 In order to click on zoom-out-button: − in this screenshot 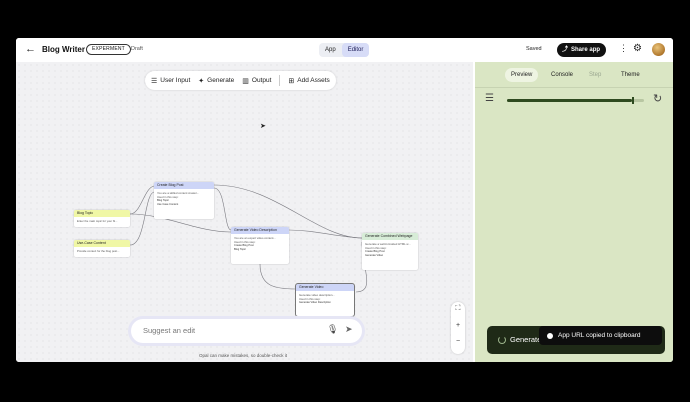, I will do `click(458, 341)`.